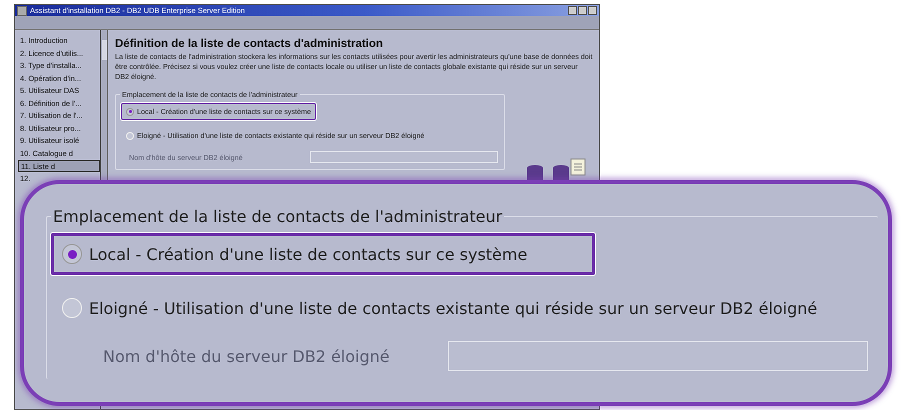  Describe the element at coordinates (22, 11) in the screenshot. I see `window-menu-icon` at that location.